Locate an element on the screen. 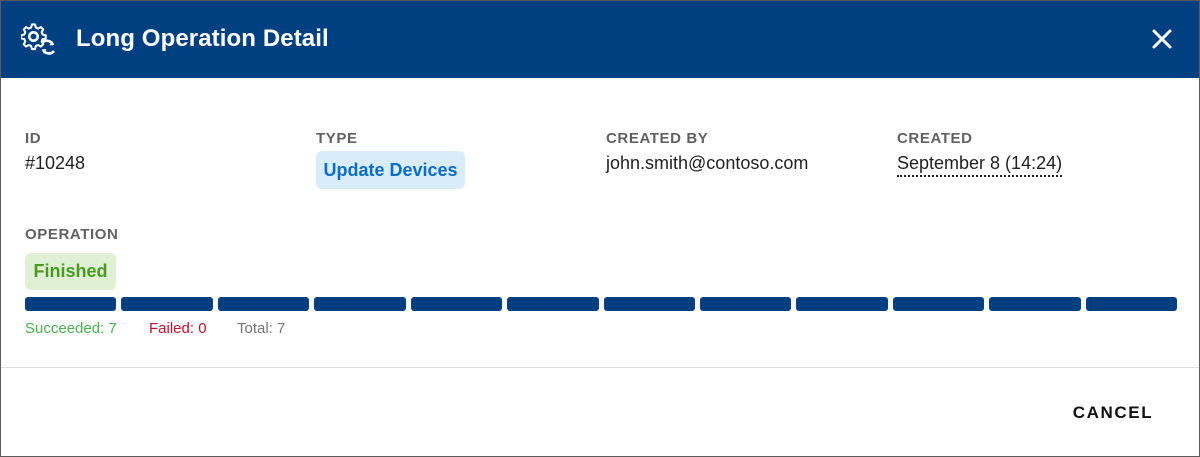 Image resolution: width=1200 pixels, height=457 pixels. succeeded-count: Succeeded: 7 is located at coordinates (71, 328).